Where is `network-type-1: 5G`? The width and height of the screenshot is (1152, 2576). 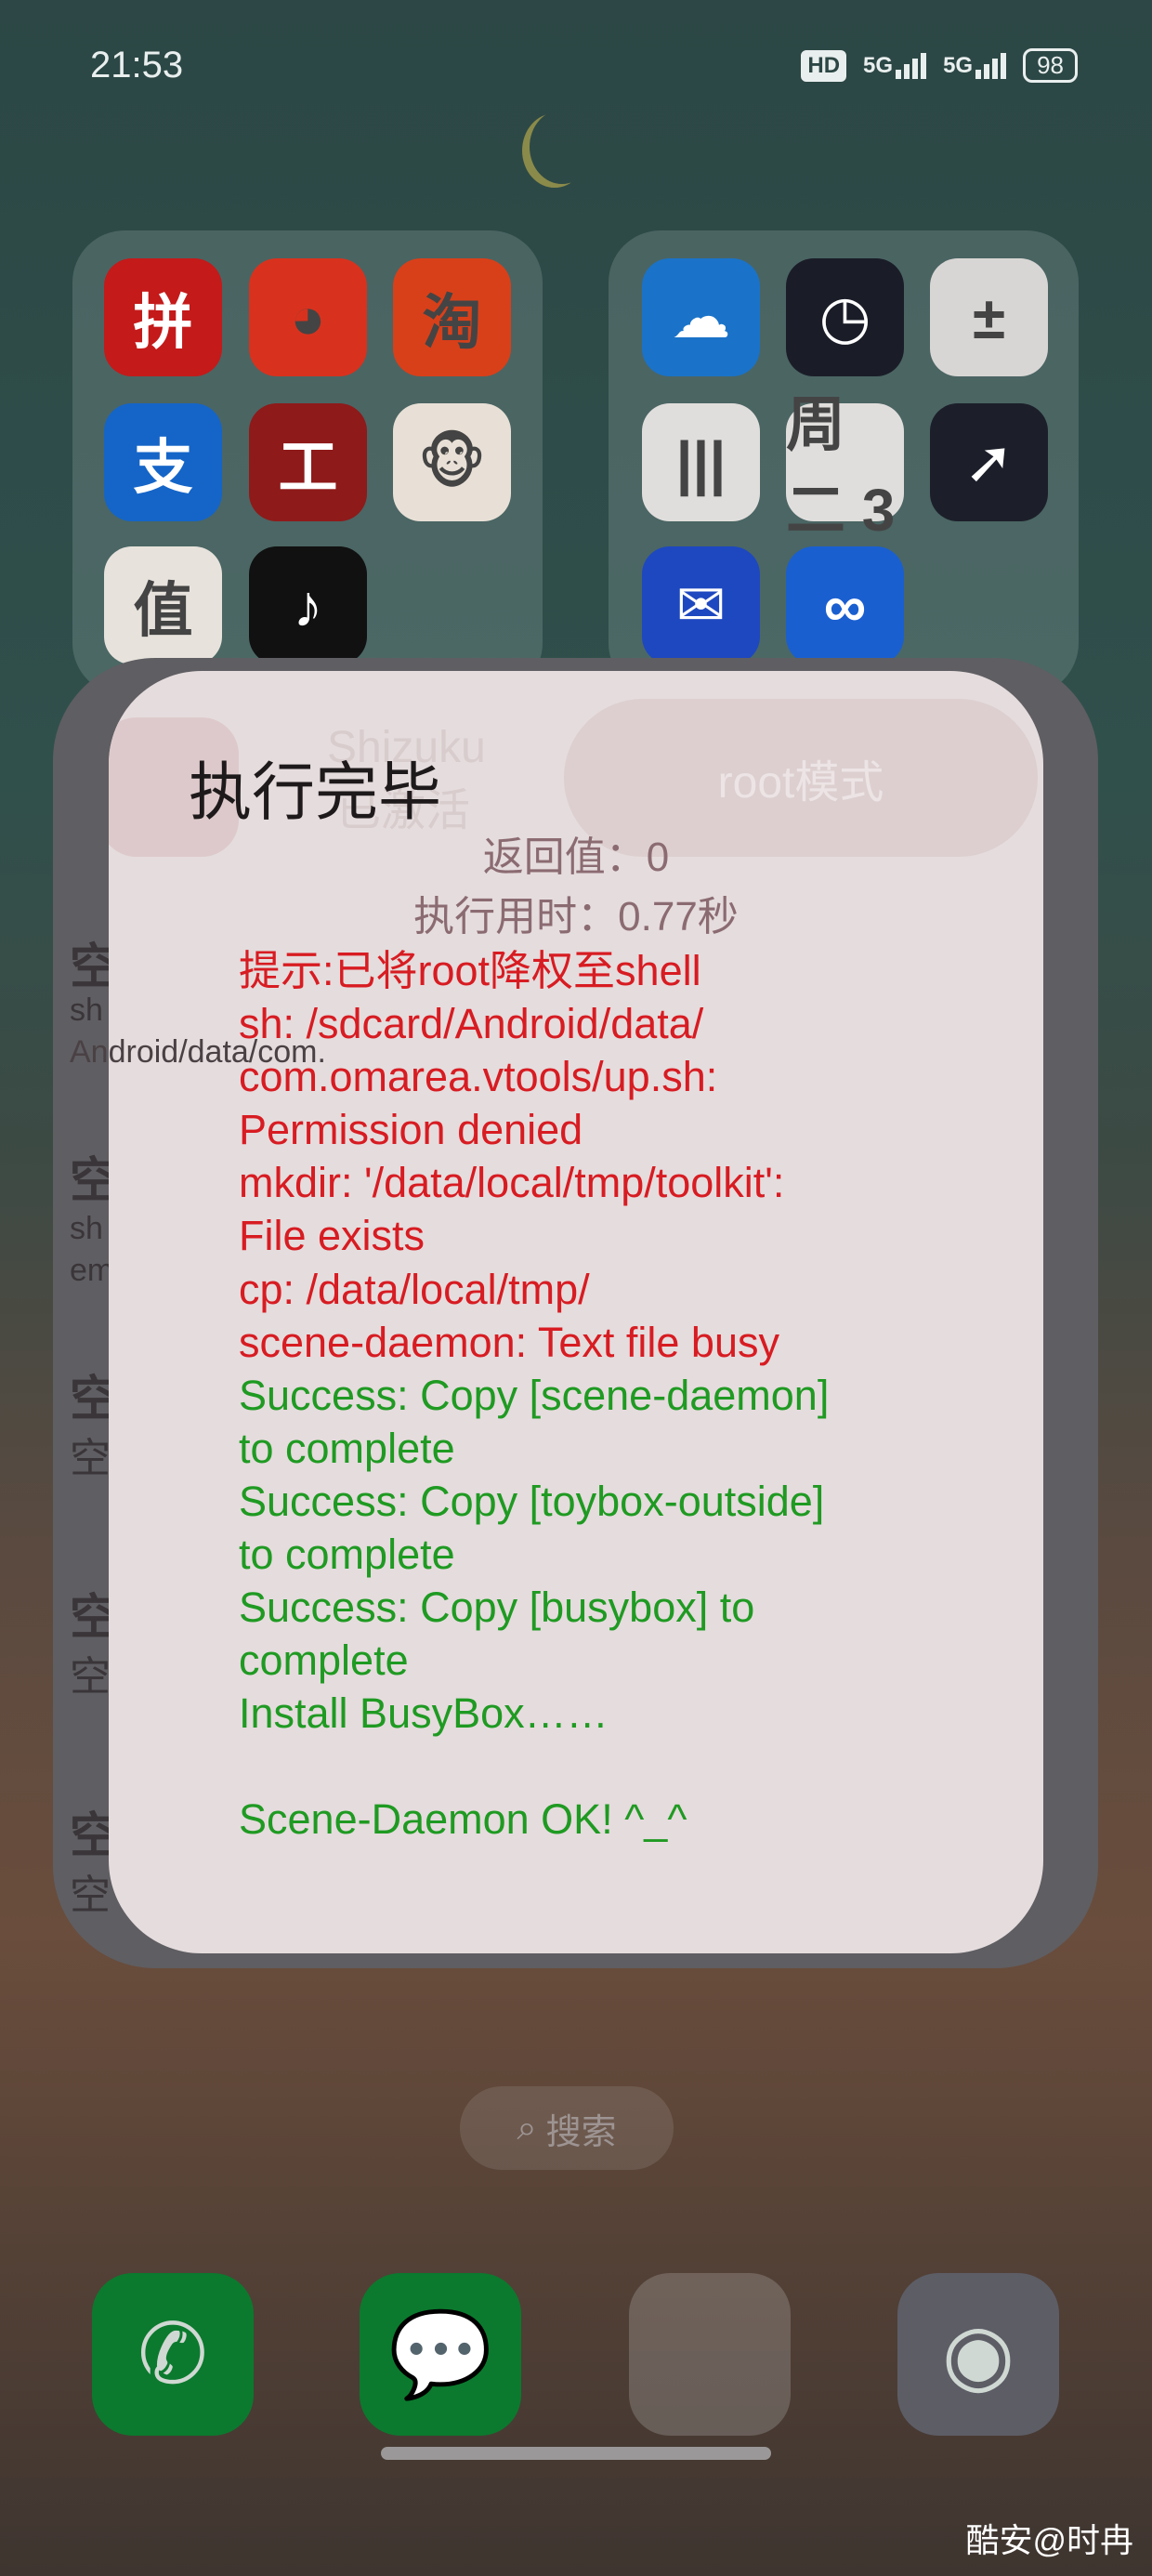
network-type-1: 5G is located at coordinates (878, 65).